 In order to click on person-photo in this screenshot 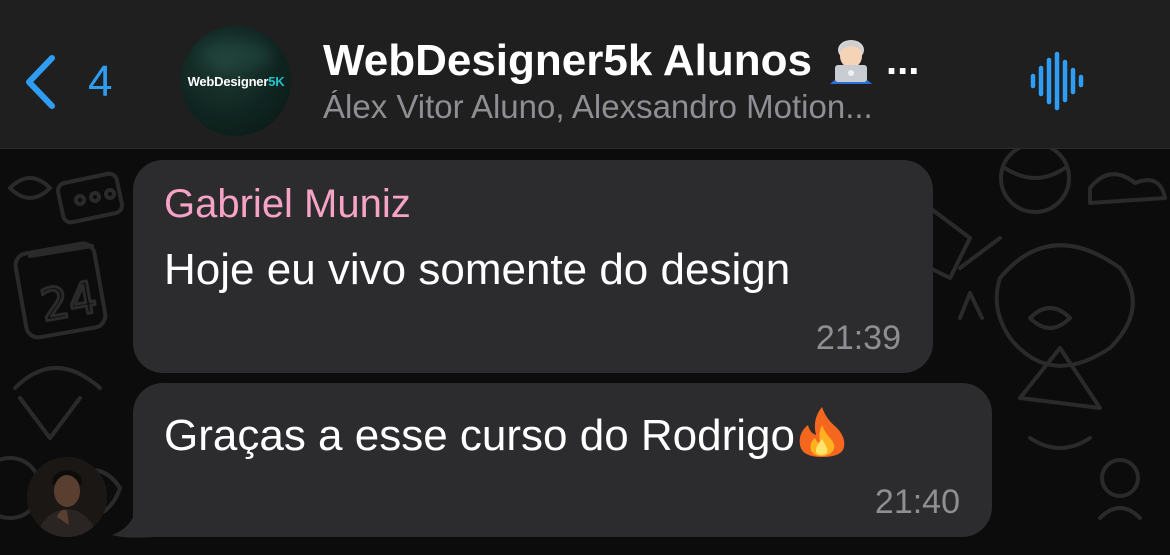, I will do `click(67, 497)`.